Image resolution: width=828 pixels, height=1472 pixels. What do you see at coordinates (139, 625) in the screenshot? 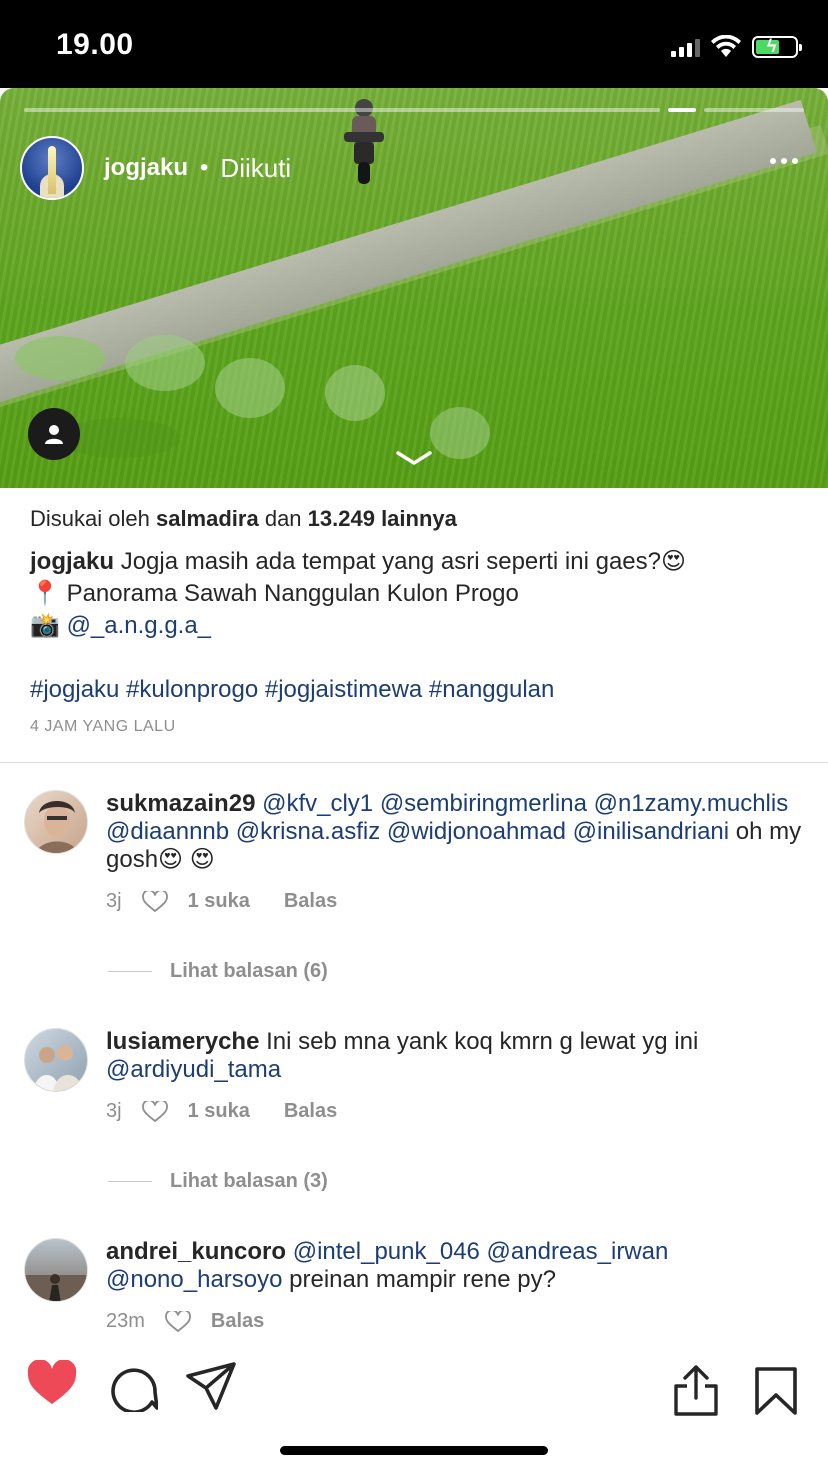
I see `caption-mention: @_a.n.g.g.a_` at bounding box center [139, 625].